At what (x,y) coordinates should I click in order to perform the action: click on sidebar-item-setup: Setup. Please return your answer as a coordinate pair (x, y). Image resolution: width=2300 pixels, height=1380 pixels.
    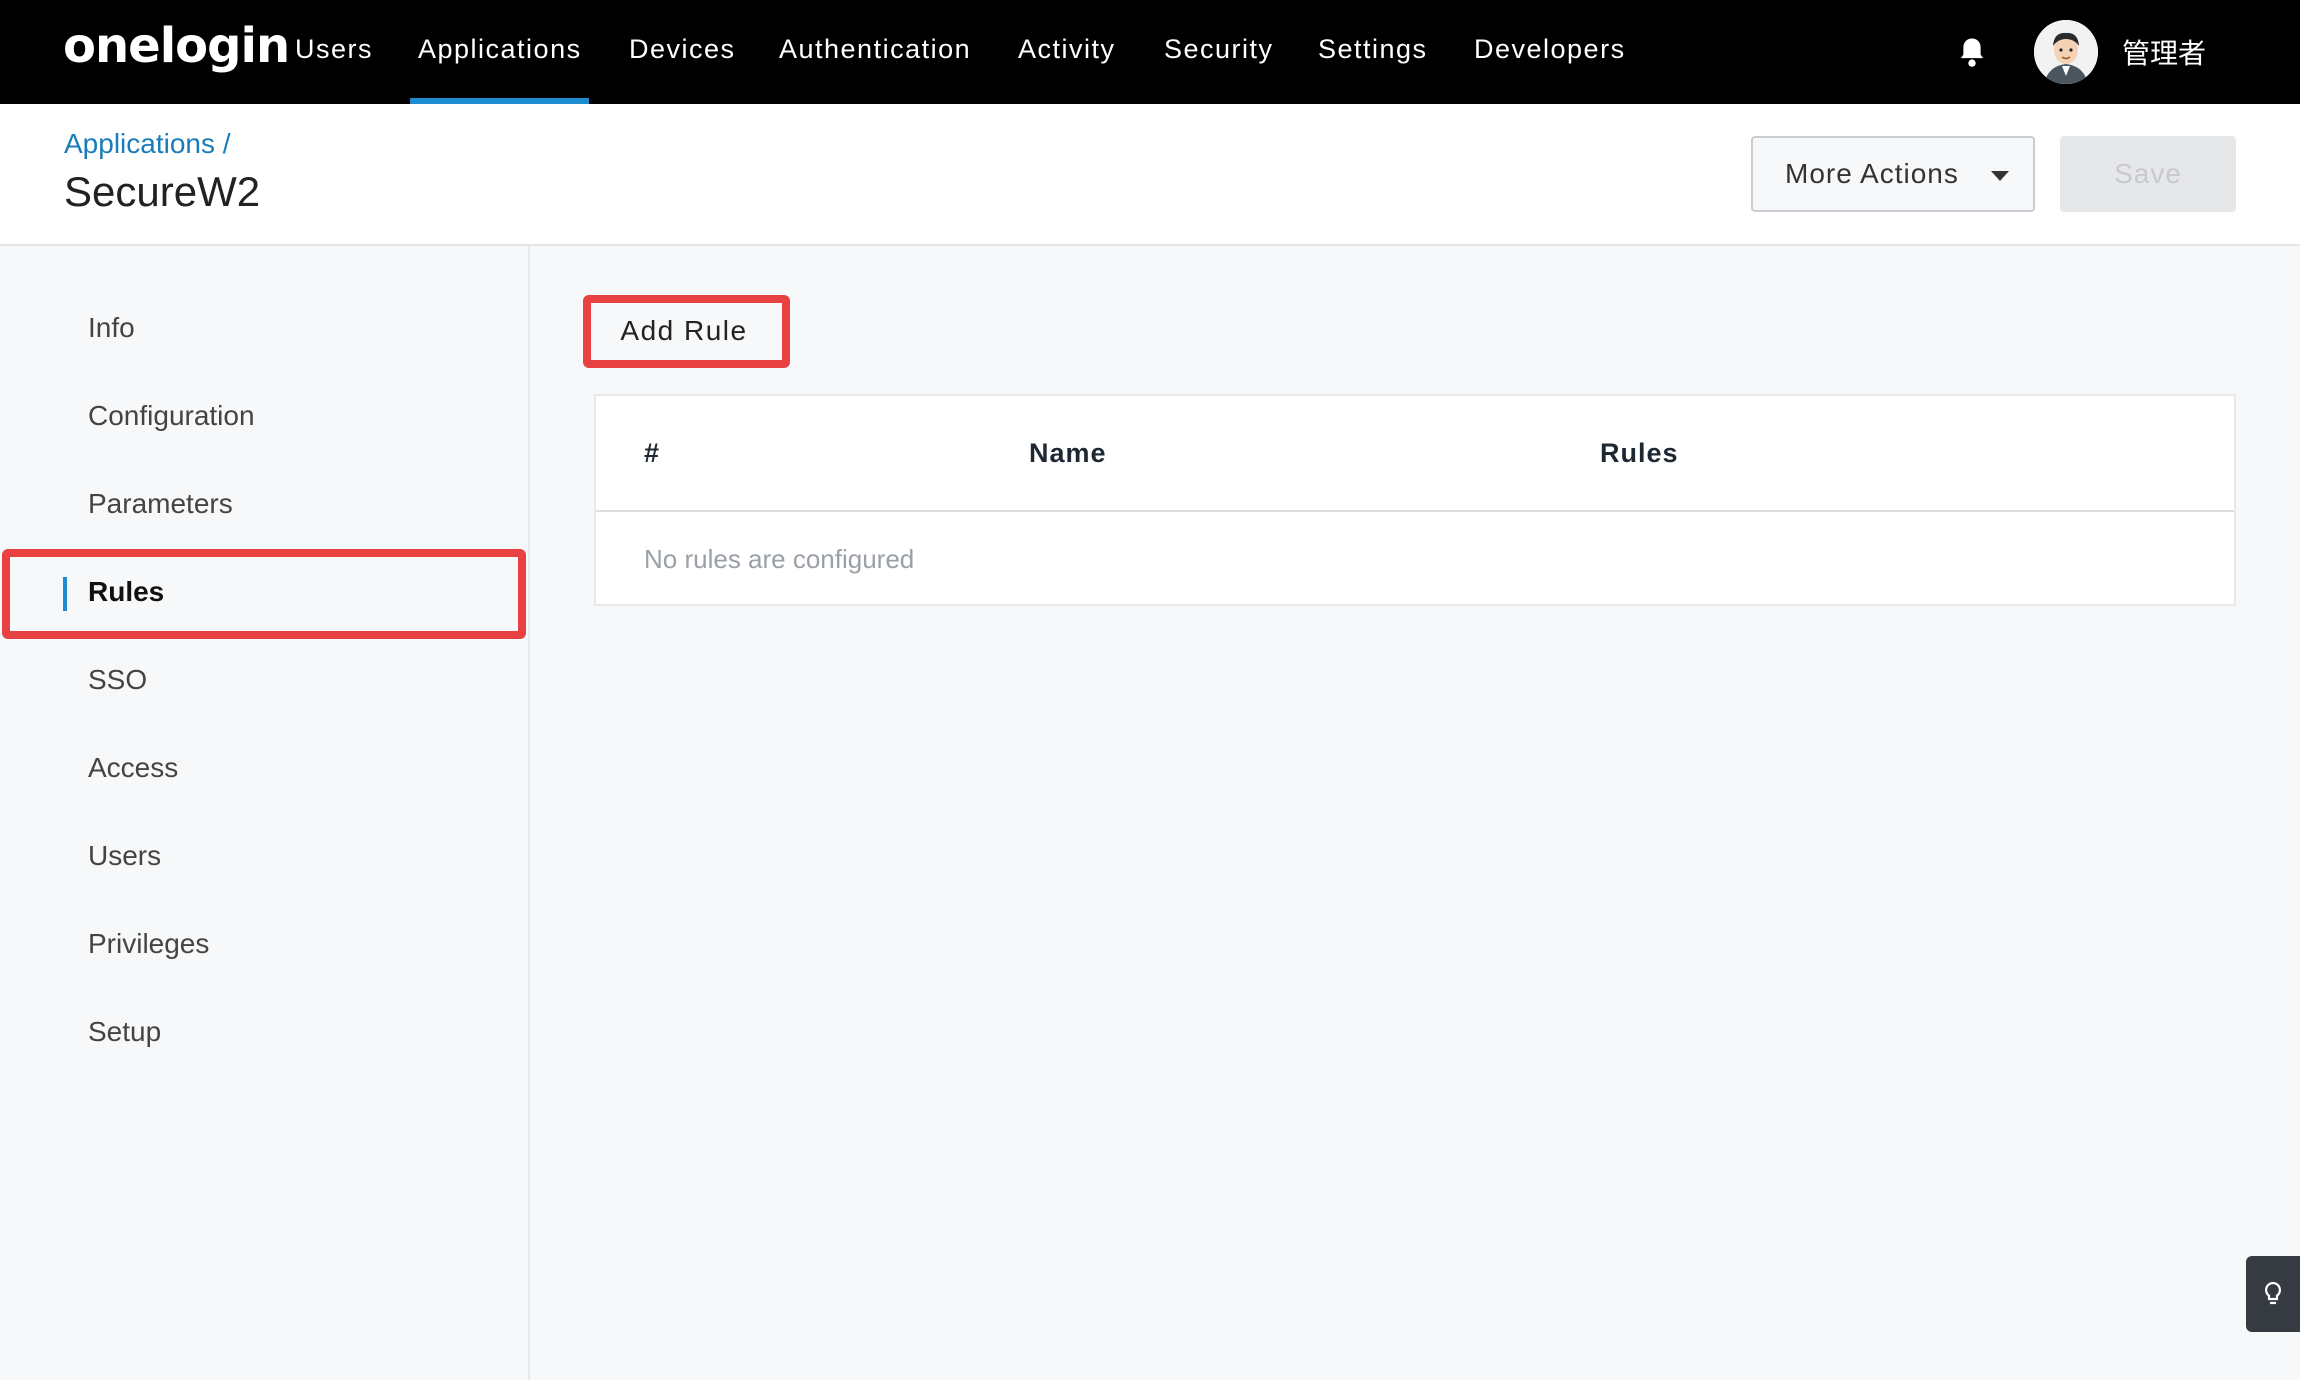
    Looking at the image, I should click on (124, 1032).